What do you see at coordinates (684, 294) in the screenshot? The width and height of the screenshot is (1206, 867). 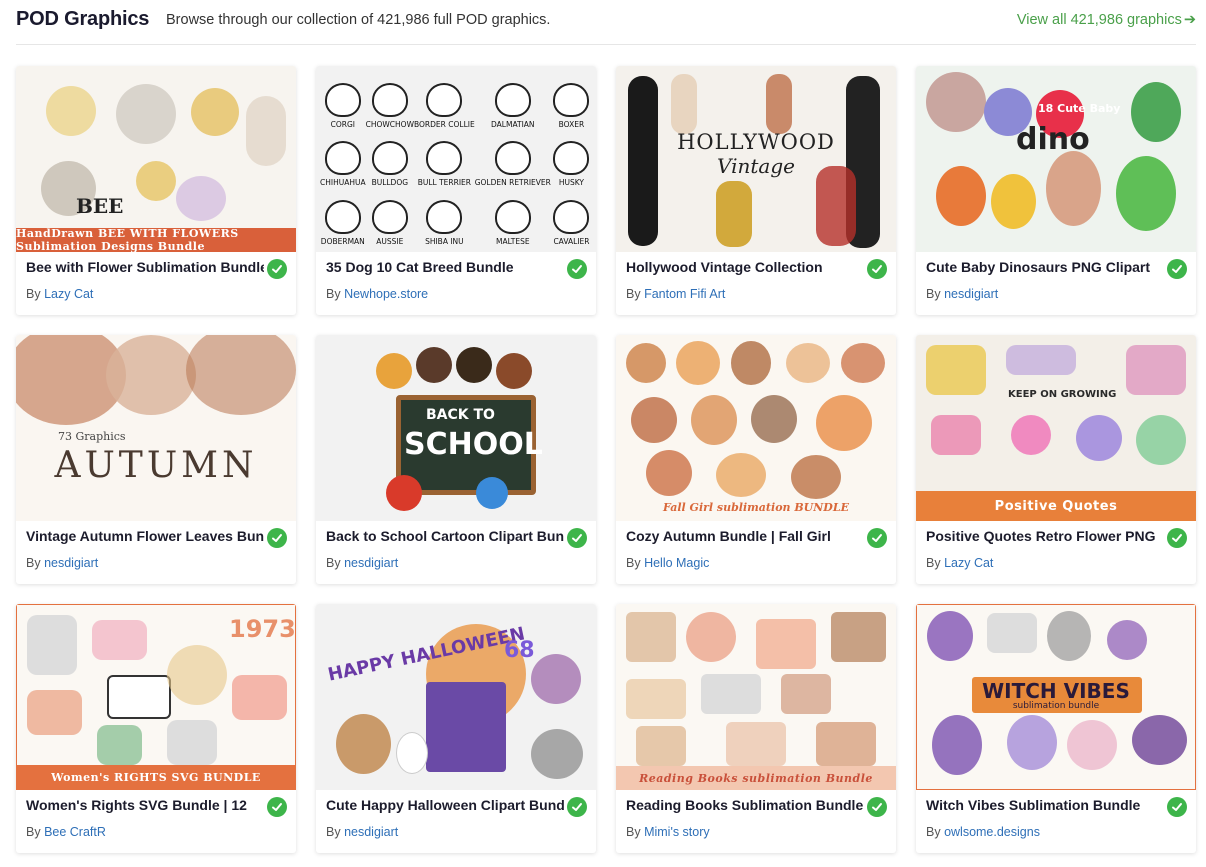 I see `author-link: Fantom Fifi Art` at bounding box center [684, 294].